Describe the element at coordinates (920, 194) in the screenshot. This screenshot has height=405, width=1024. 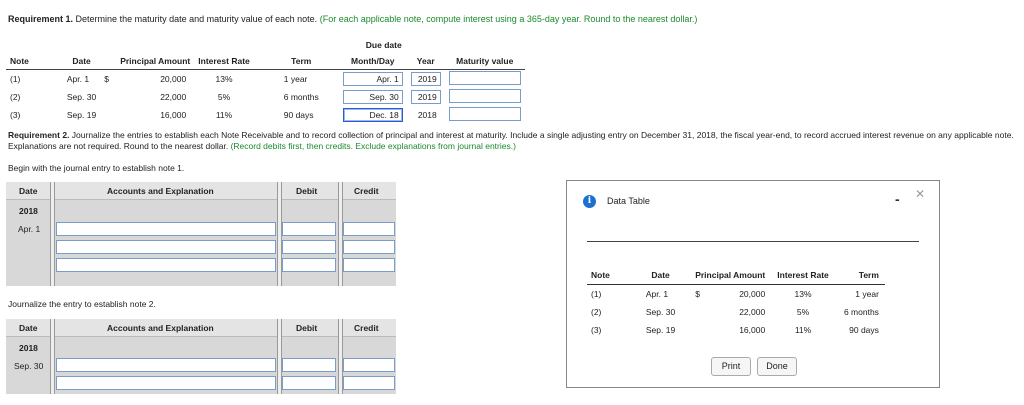
I see `close-icon: ✕` at that location.